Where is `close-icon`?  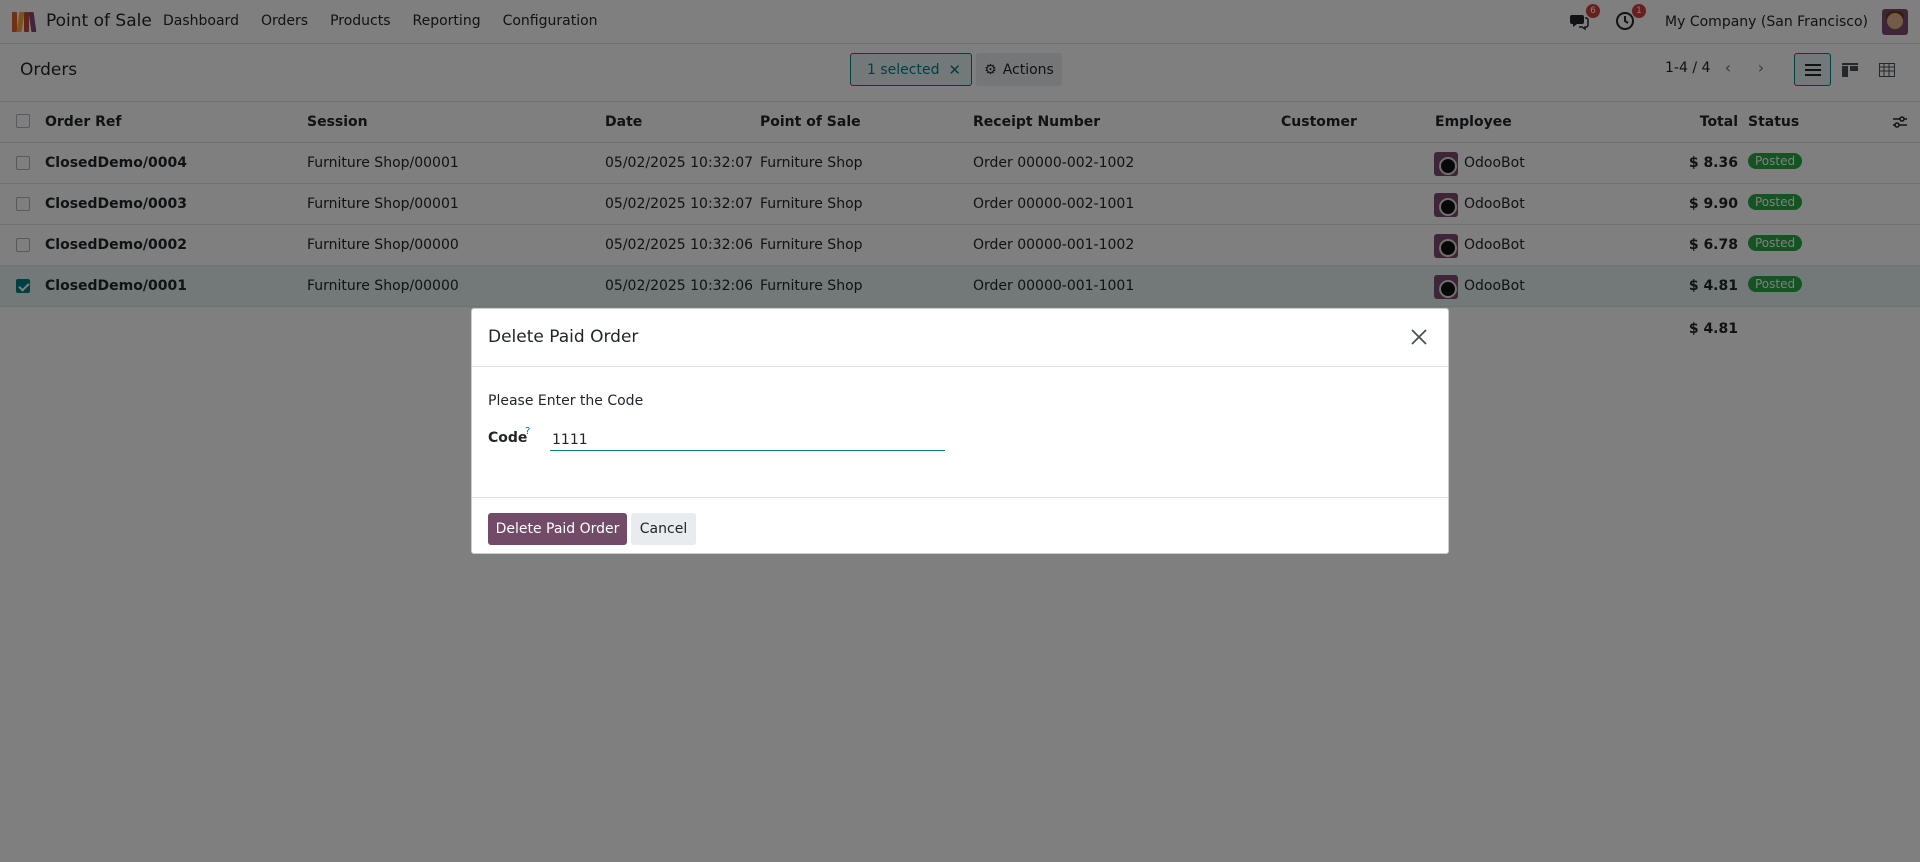
close-icon is located at coordinates (1419, 337).